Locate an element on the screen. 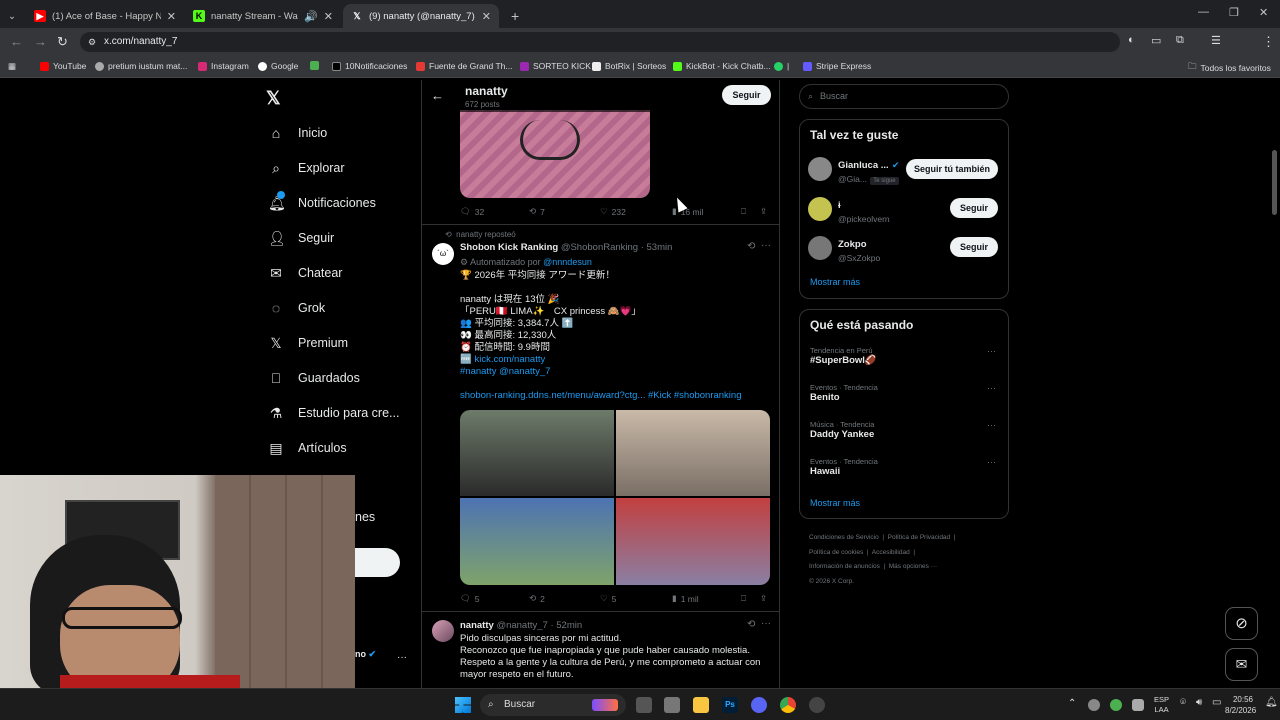 Image resolution: width=1280 pixels, height=720 pixels. nav-explorar: ⌕ Explorar is located at coordinates (306, 168).